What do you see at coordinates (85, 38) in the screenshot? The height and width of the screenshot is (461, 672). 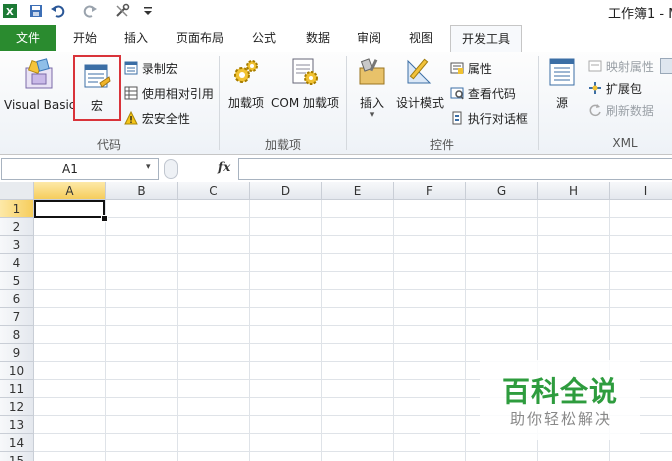 I see `tab-home: 开始` at bounding box center [85, 38].